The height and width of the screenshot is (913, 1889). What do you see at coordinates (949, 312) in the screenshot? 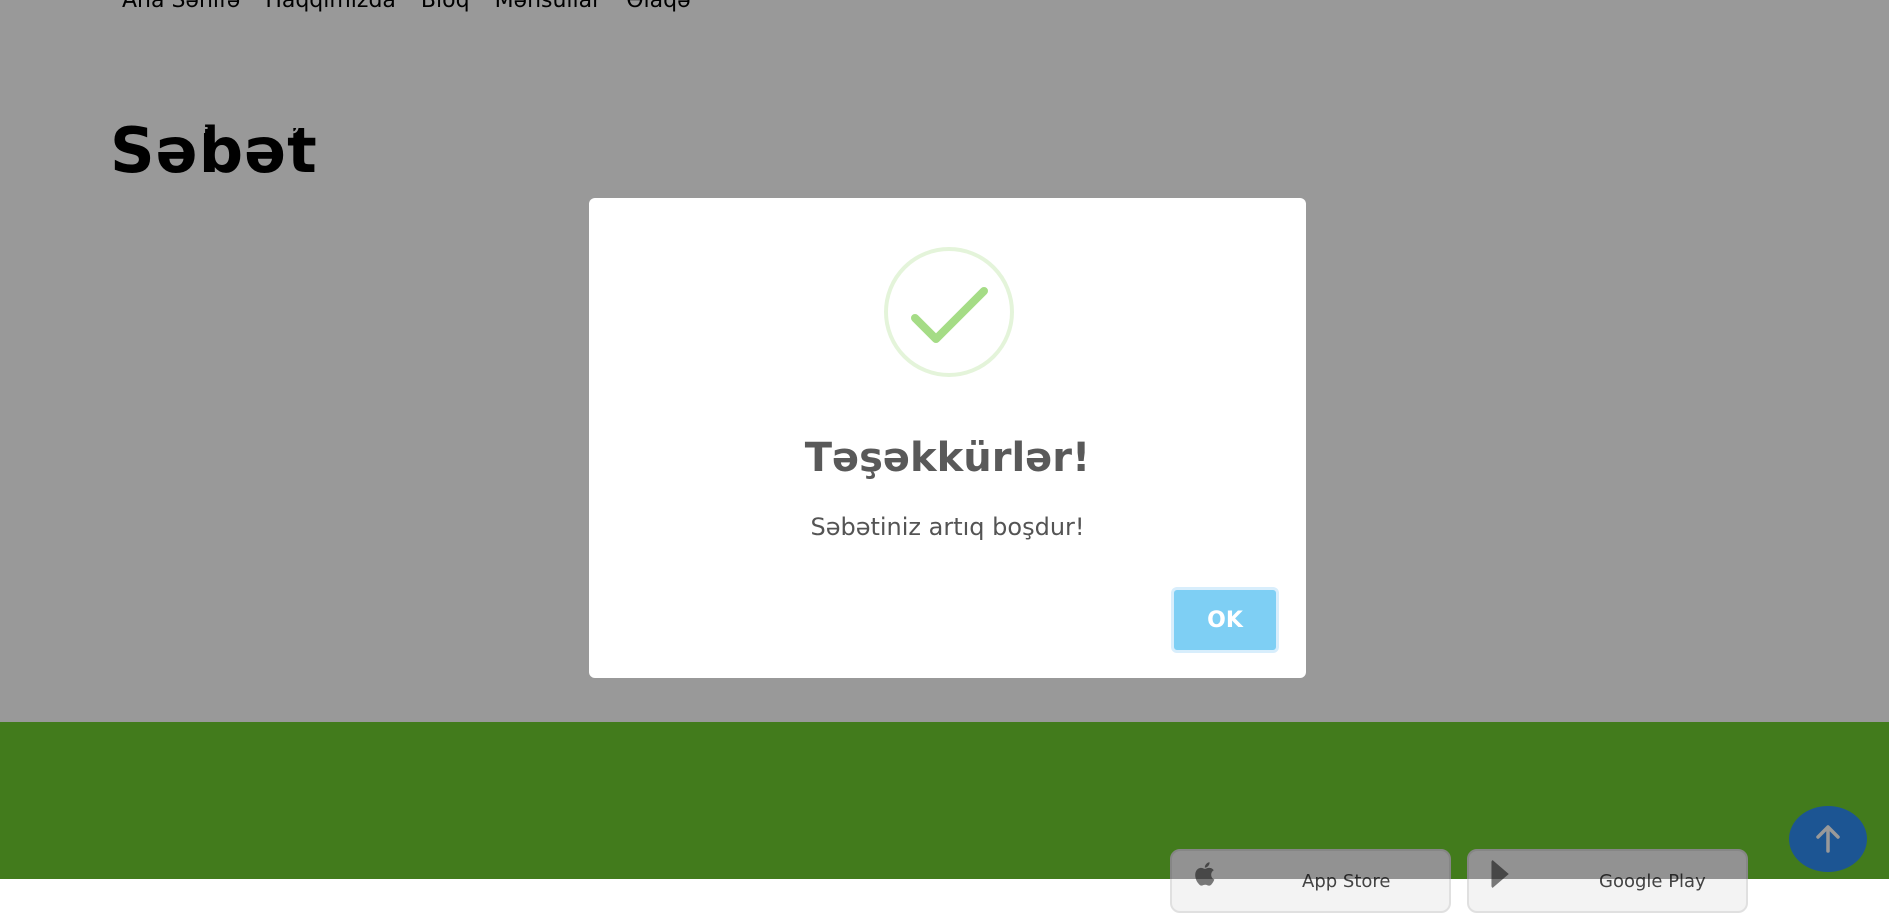
I see `success-check-icon` at bounding box center [949, 312].